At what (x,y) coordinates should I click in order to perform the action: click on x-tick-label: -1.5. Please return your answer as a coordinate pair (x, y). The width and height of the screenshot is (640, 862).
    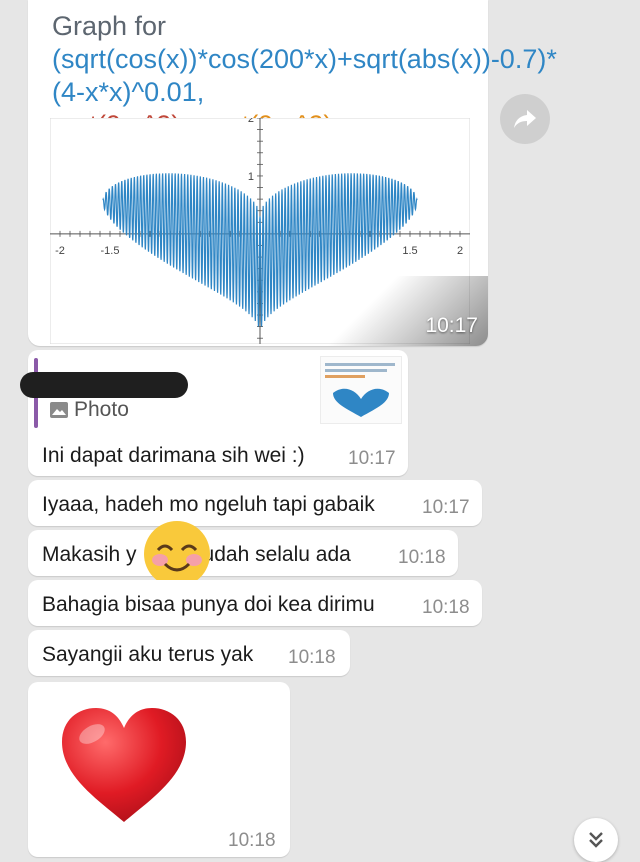
    Looking at the image, I should click on (110, 251).